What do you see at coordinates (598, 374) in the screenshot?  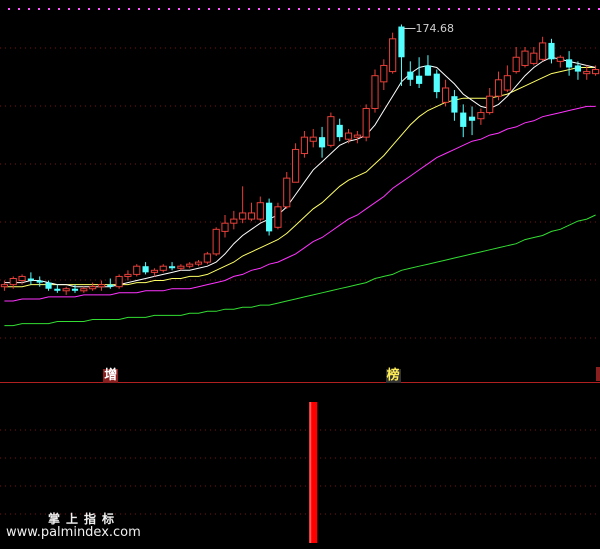 I see `signal-marker-edge` at bounding box center [598, 374].